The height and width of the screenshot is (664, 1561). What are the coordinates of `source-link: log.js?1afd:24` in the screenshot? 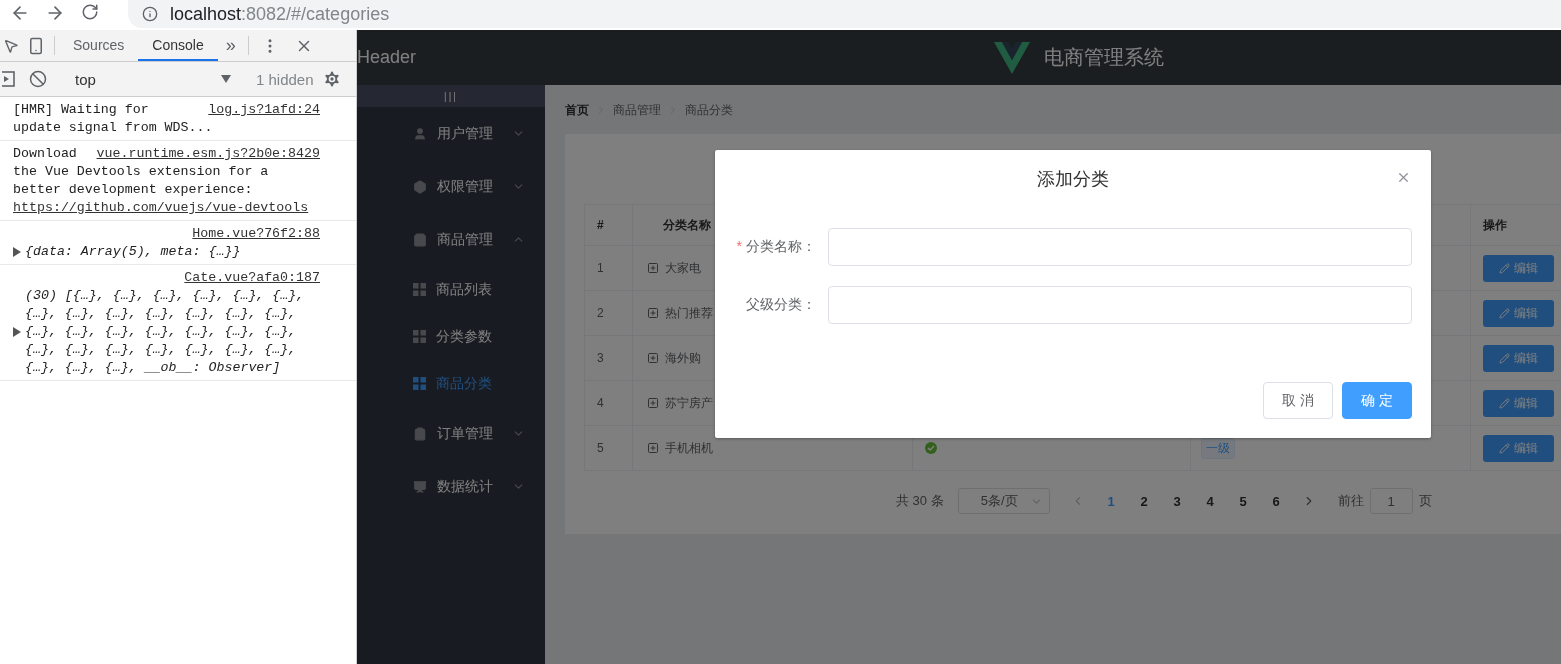 It's located at (264, 110).